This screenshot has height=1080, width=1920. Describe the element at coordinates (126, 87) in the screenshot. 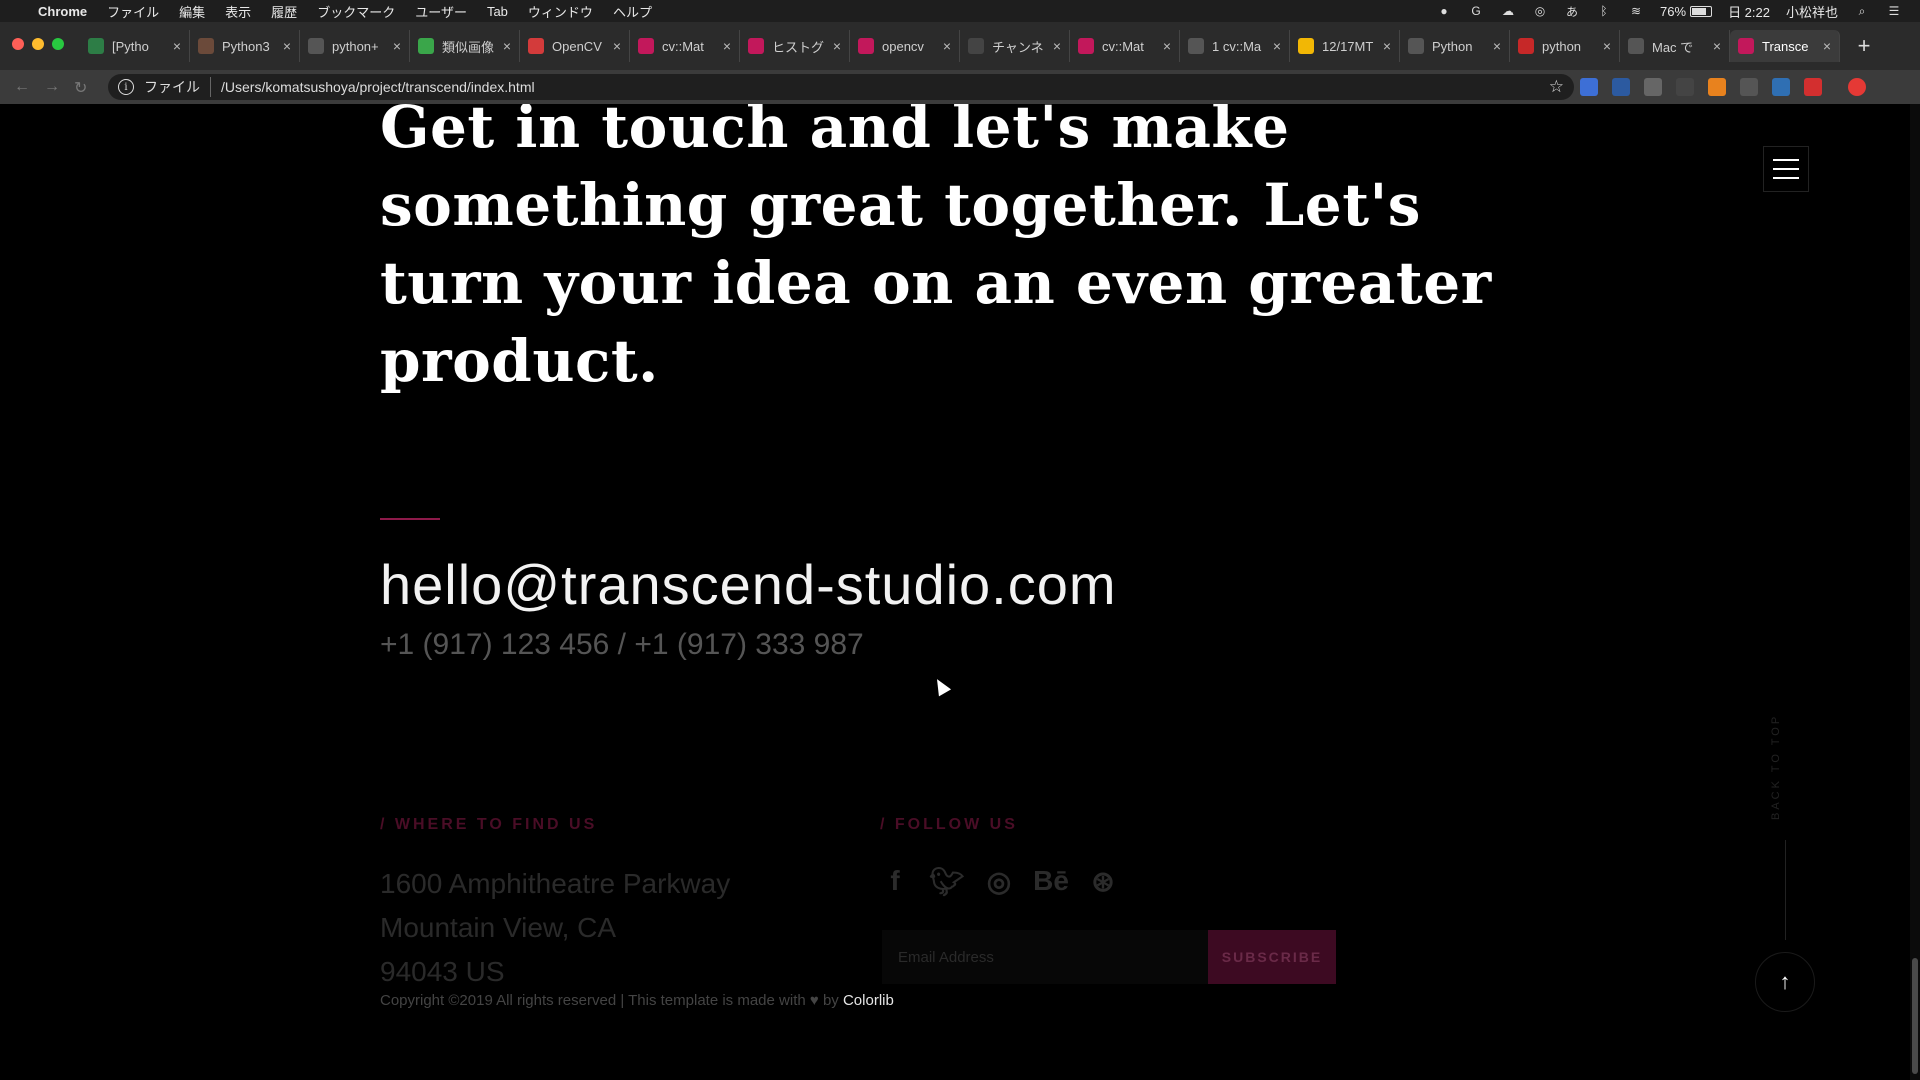

I see `info-icon: i` at that location.